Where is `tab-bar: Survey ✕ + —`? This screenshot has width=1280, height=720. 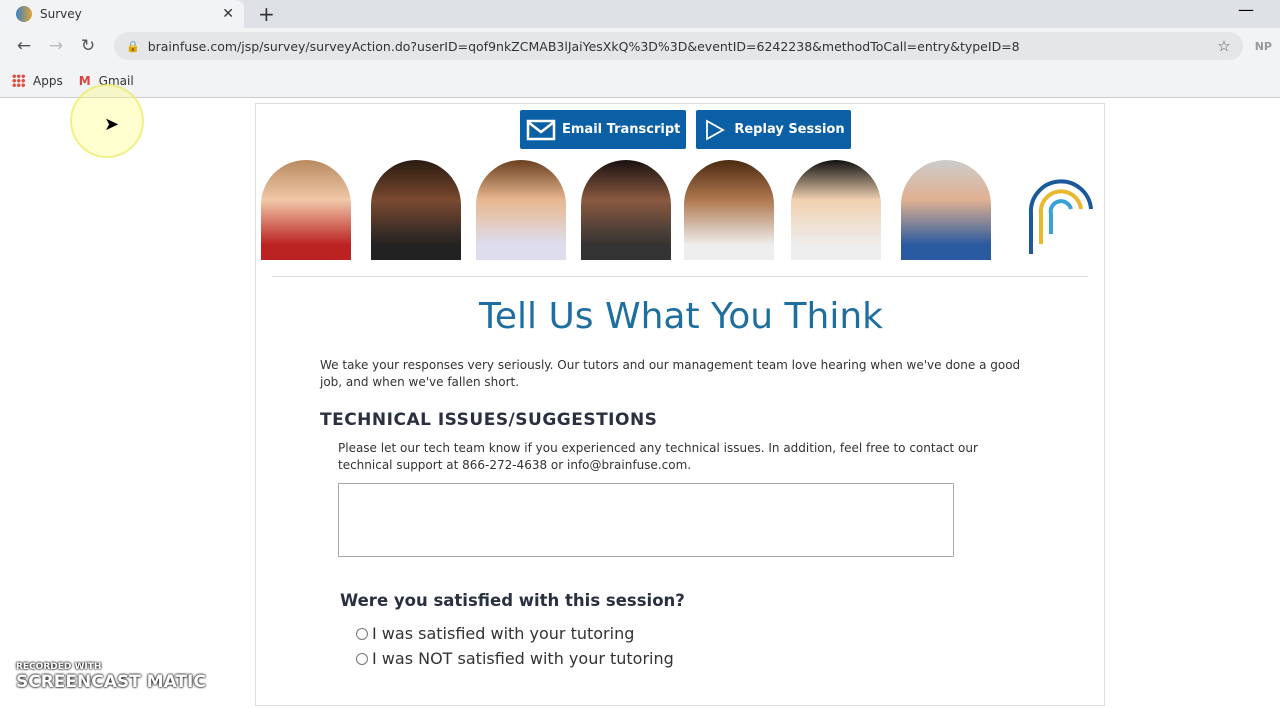 tab-bar: Survey ✕ + — is located at coordinates (640, 14).